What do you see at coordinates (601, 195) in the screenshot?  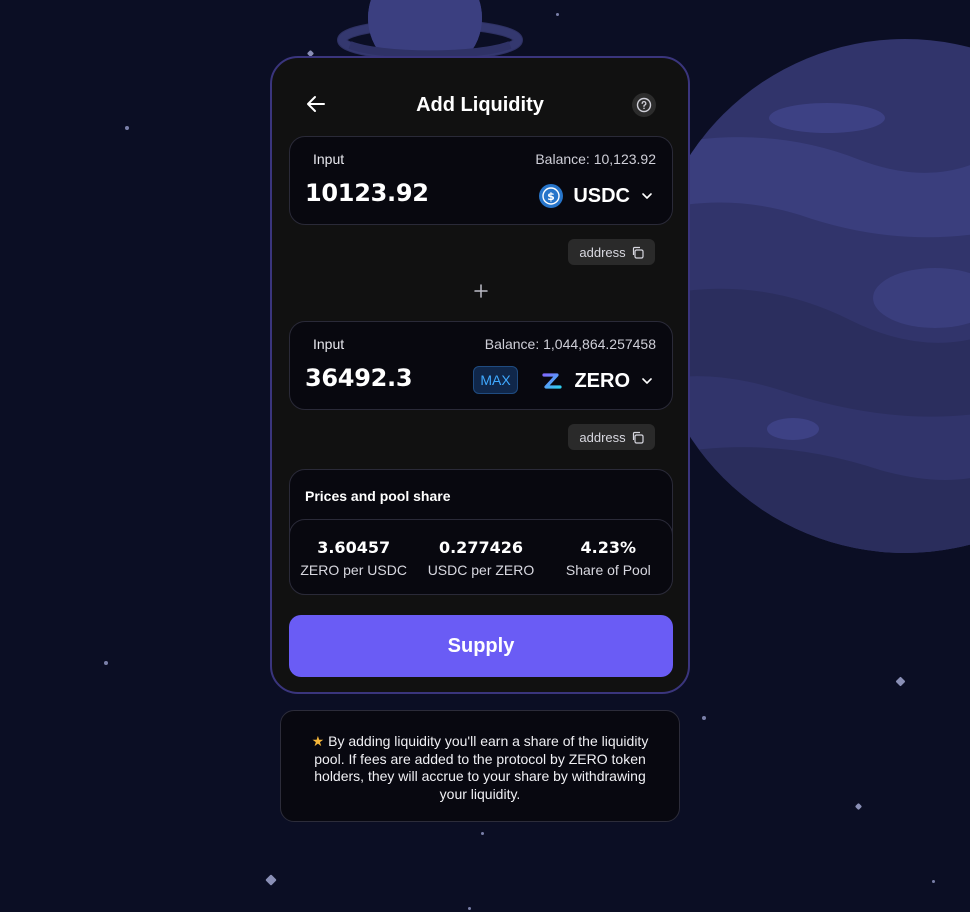 I see `token-name: USDC` at bounding box center [601, 195].